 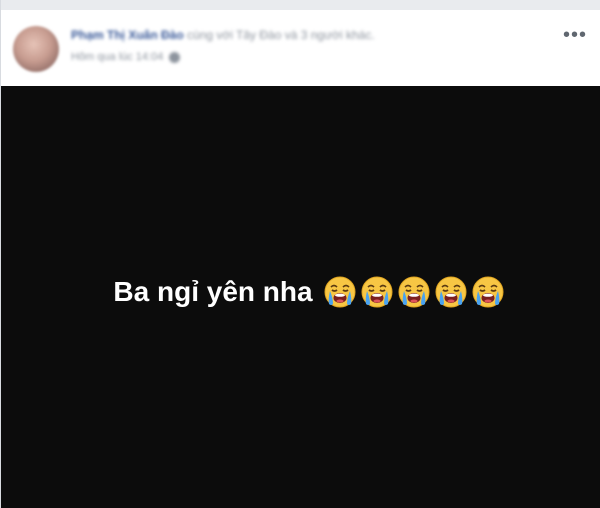 What do you see at coordinates (117, 57) in the screenshot?
I see `post-timestamp: Hôm qua lúc 14:04` at bounding box center [117, 57].